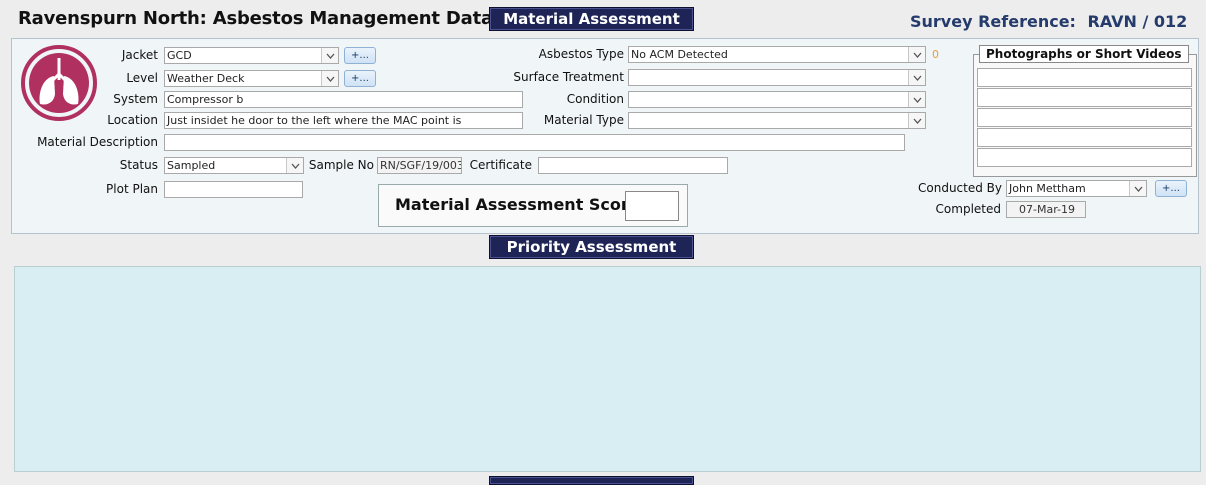 The width and height of the screenshot is (1206, 485). What do you see at coordinates (419, 165) in the screenshot?
I see `sample-no-field: RN/SGF/19/003` at bounding box center [419, 165].